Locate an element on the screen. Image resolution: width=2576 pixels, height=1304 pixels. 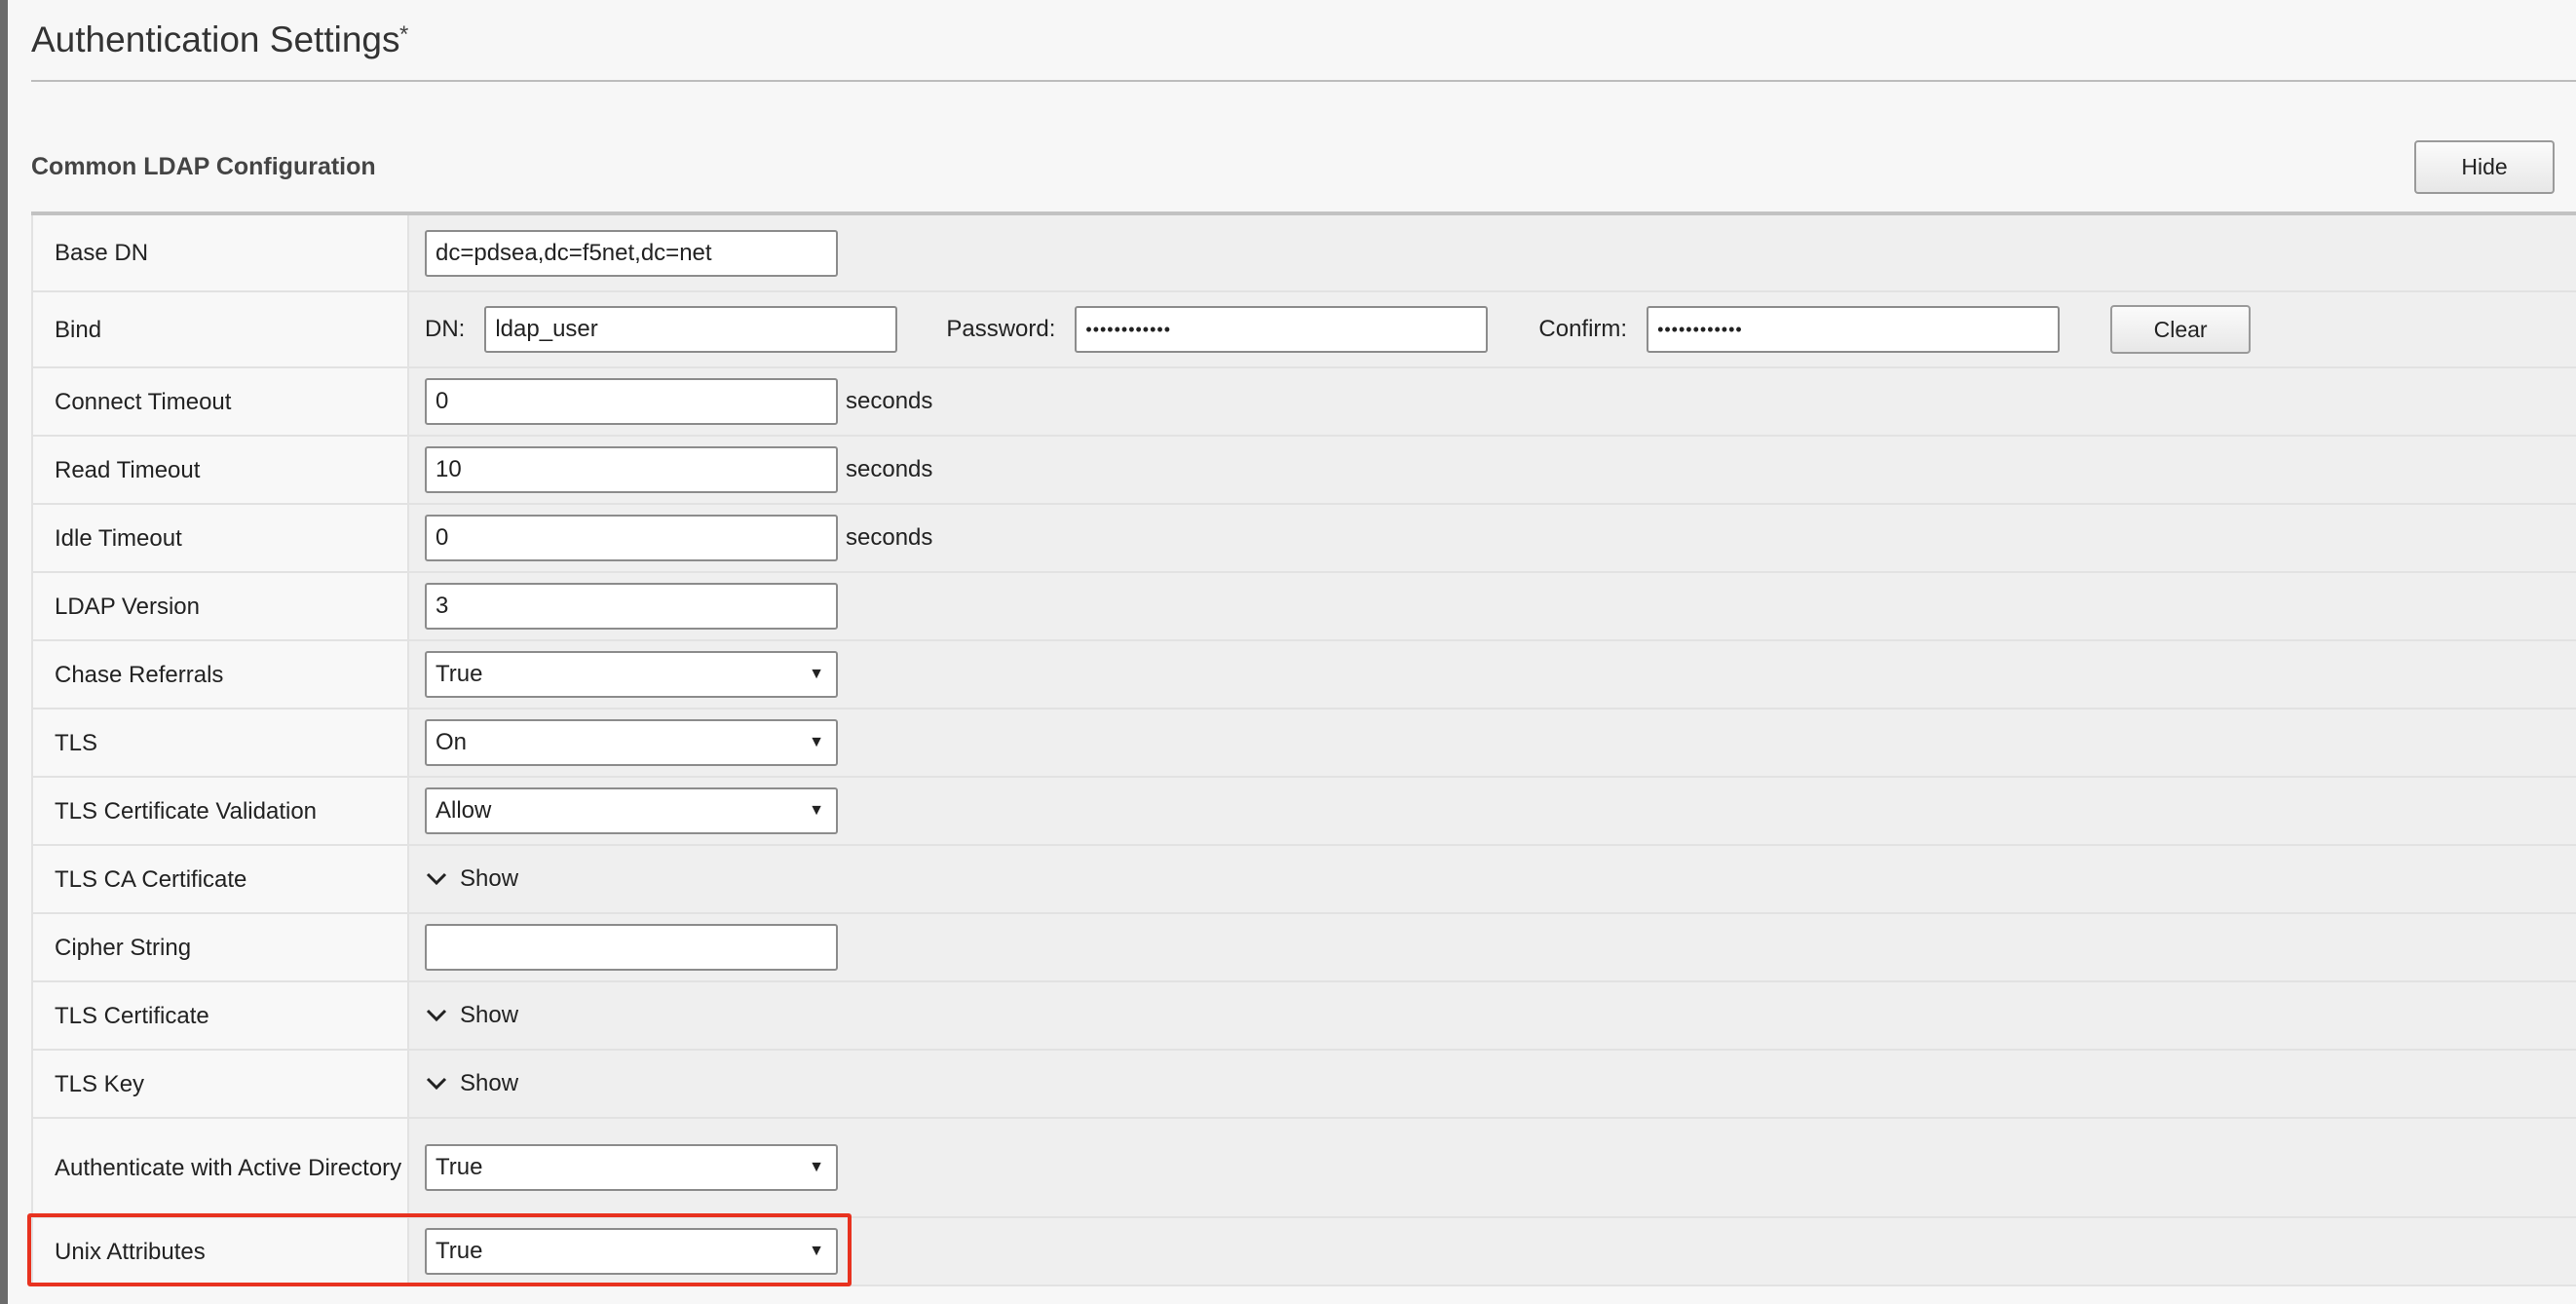
window-left-edge is located at coordinates (4, 652).